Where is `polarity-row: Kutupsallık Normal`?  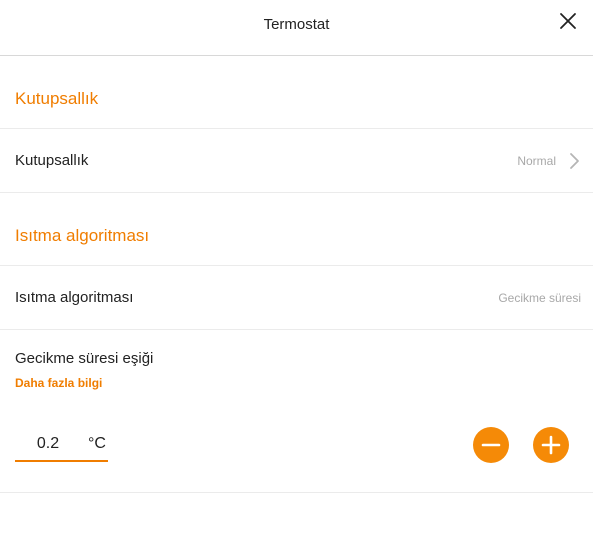 polarity-row: Kutupsallık Normal is located at coordinates (296, 160).